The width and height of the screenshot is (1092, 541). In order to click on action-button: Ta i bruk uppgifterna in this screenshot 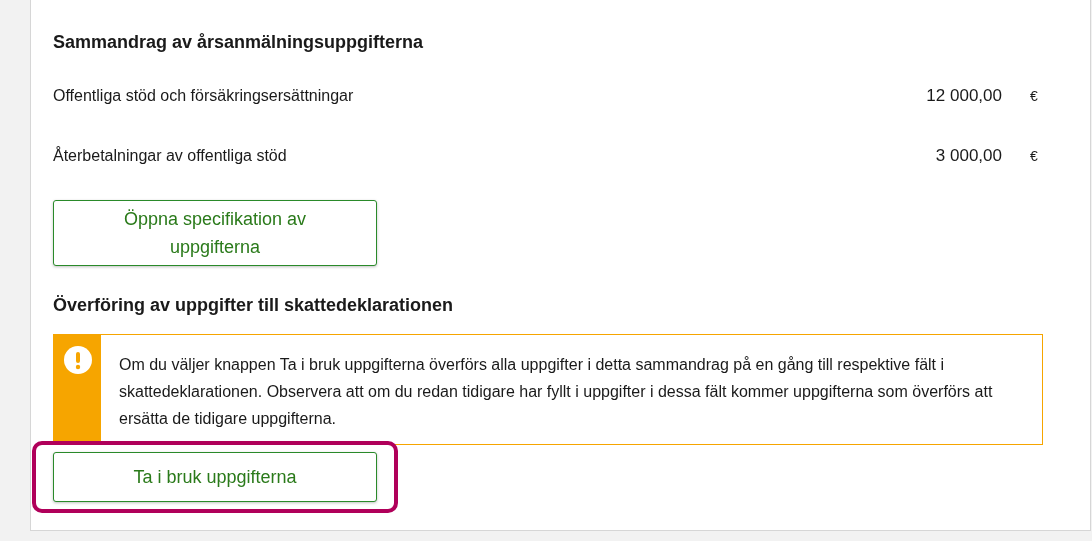, I will do `click(215, 477)`.